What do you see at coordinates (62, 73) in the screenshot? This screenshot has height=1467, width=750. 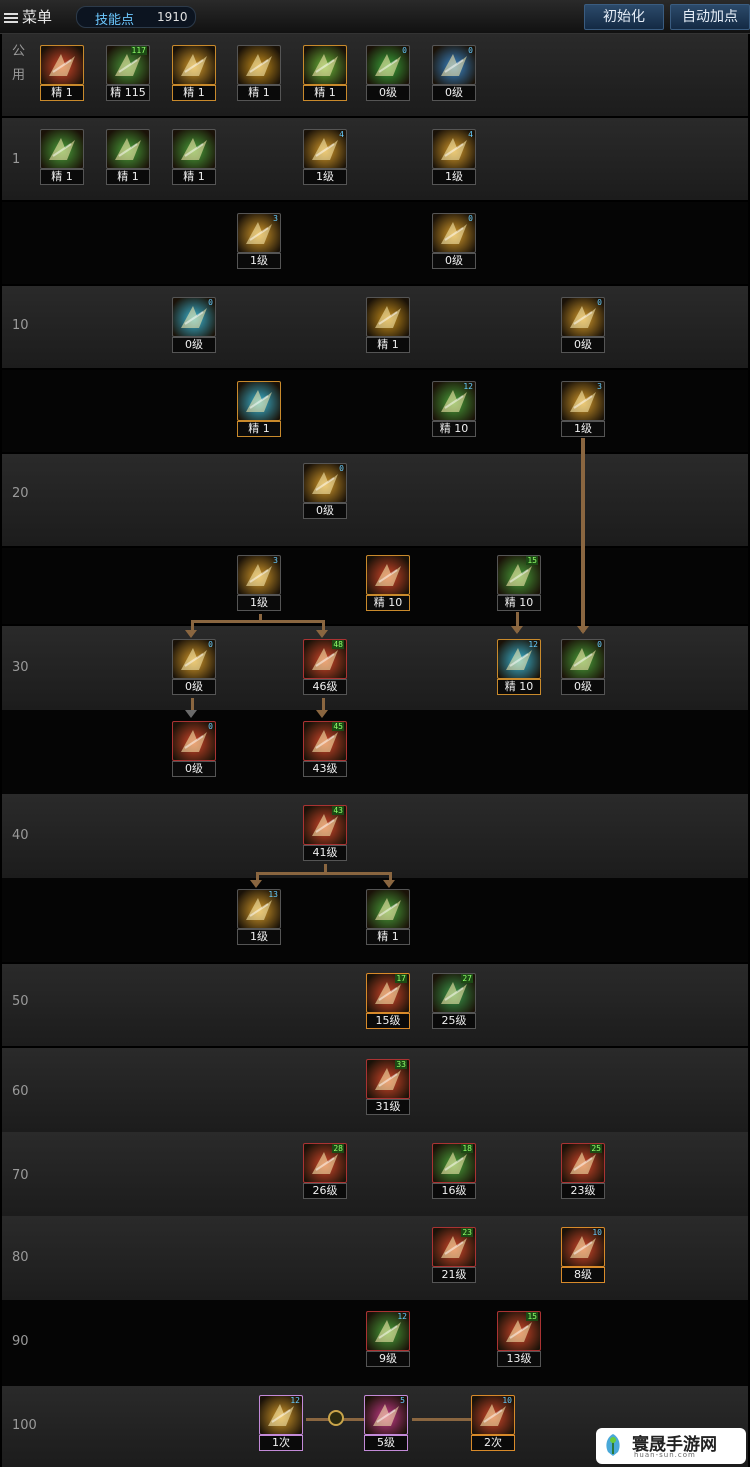 I see `skill-passive-1: 精 1` at bounding box center [62, 73].